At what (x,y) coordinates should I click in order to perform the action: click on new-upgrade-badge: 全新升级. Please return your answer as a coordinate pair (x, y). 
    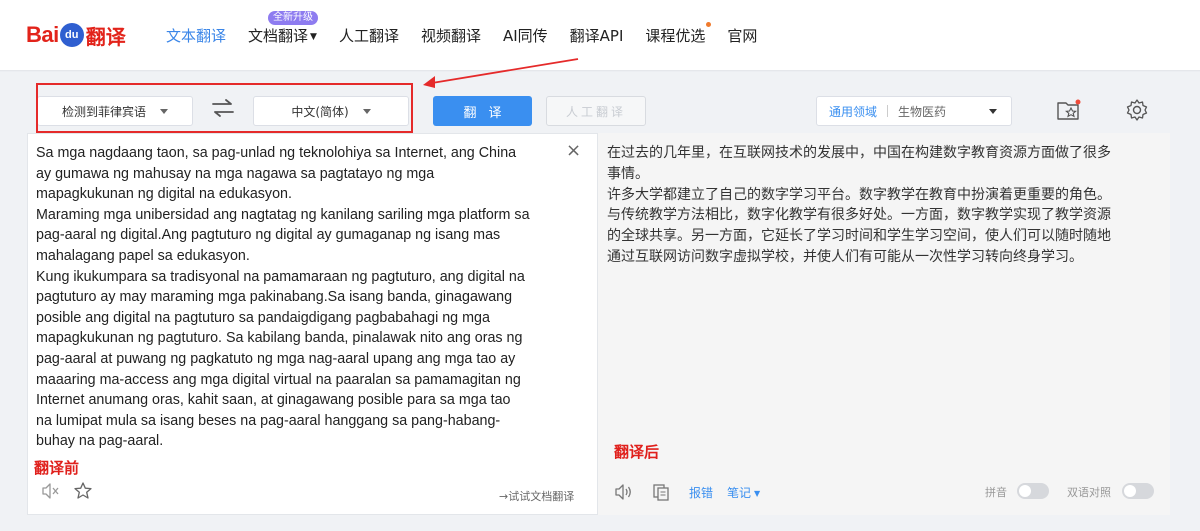
    Looking at the image, I should click on (293, 17).